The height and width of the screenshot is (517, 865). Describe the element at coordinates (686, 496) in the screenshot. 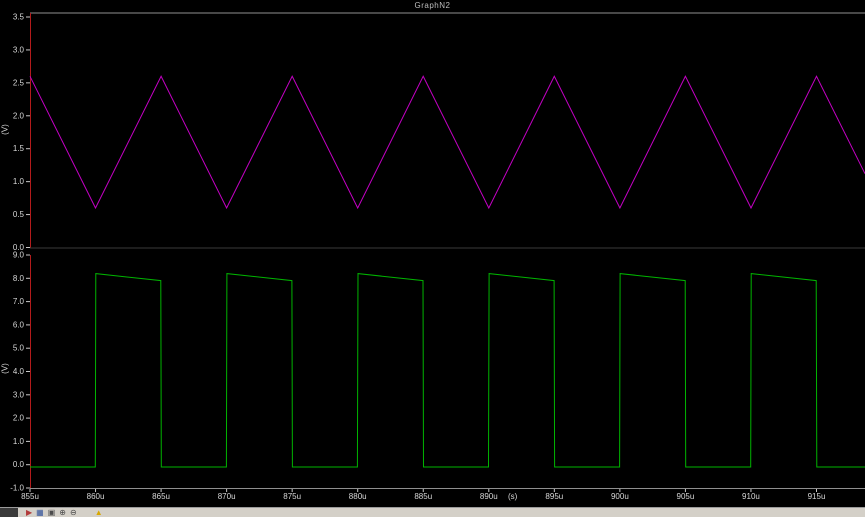

I see `x-tick-label: 905u` at that location.